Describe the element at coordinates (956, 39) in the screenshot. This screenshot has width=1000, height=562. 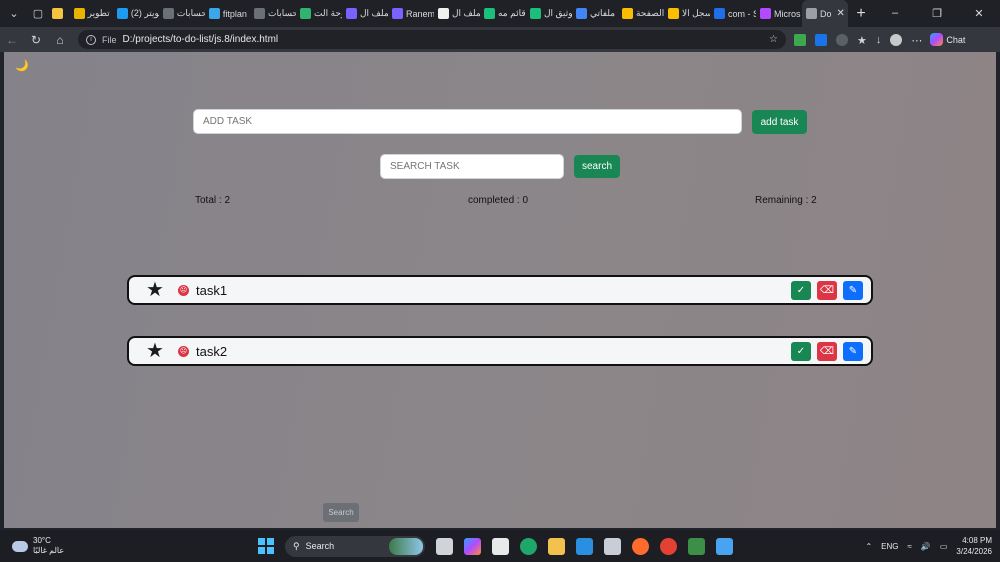
I see `chat-label: Chat` at that location.